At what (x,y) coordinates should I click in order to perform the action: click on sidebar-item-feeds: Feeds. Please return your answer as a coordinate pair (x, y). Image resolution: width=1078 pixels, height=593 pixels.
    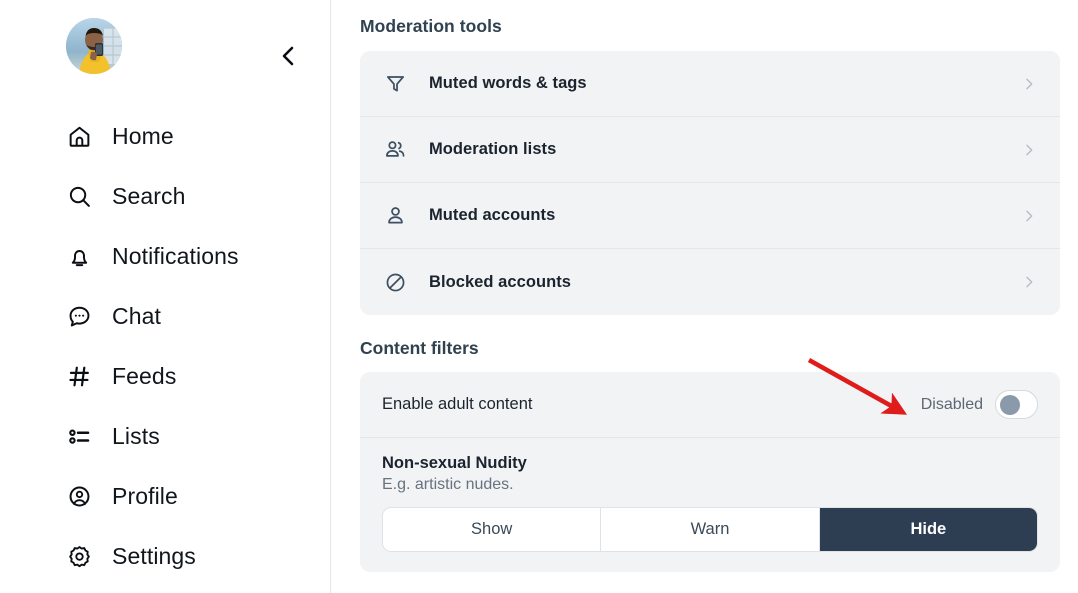
    Looking at the image, I should click on (165, 376).